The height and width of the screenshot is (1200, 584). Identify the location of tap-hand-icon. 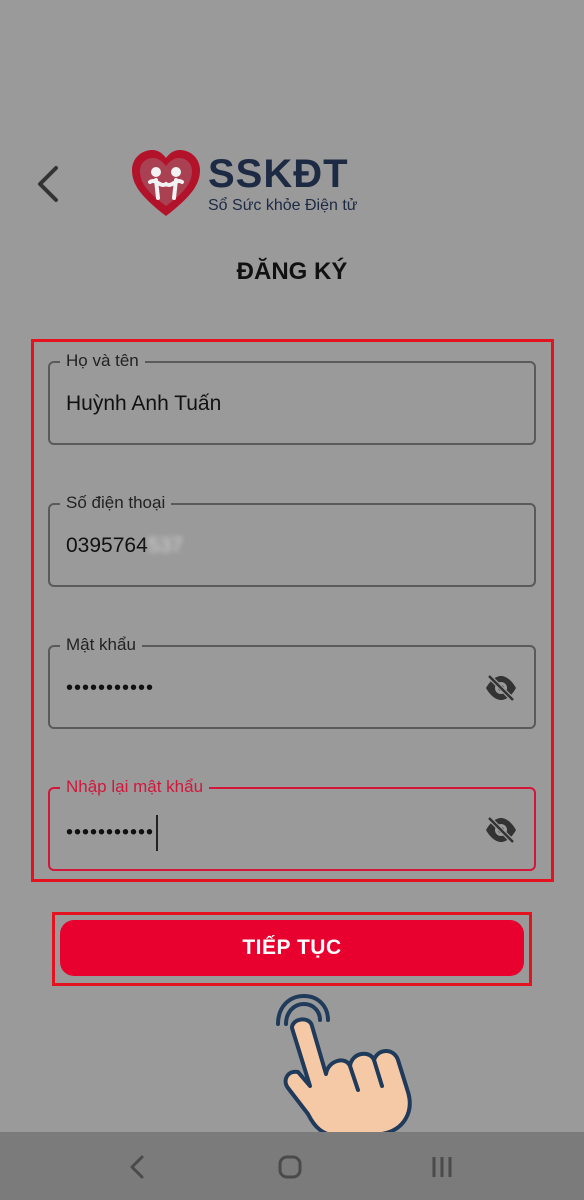
(344, 1065).